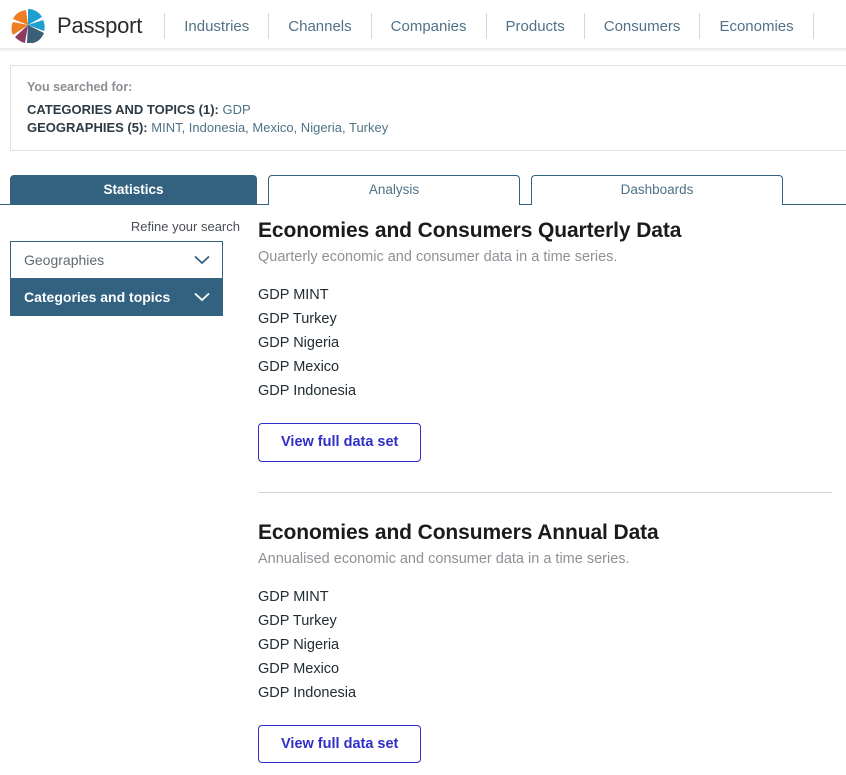 The width and height of the screenshot is (846, 775). What do you see at coordinates (394, 190) in the screenshot?
I see `tab-analysis: Analysis` at bounding box center [394, 190].